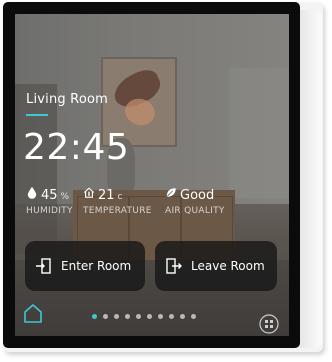 This screenshot has height=362, width=332. I want to click on enter-room-label: Enter Room, so click(96, 266).